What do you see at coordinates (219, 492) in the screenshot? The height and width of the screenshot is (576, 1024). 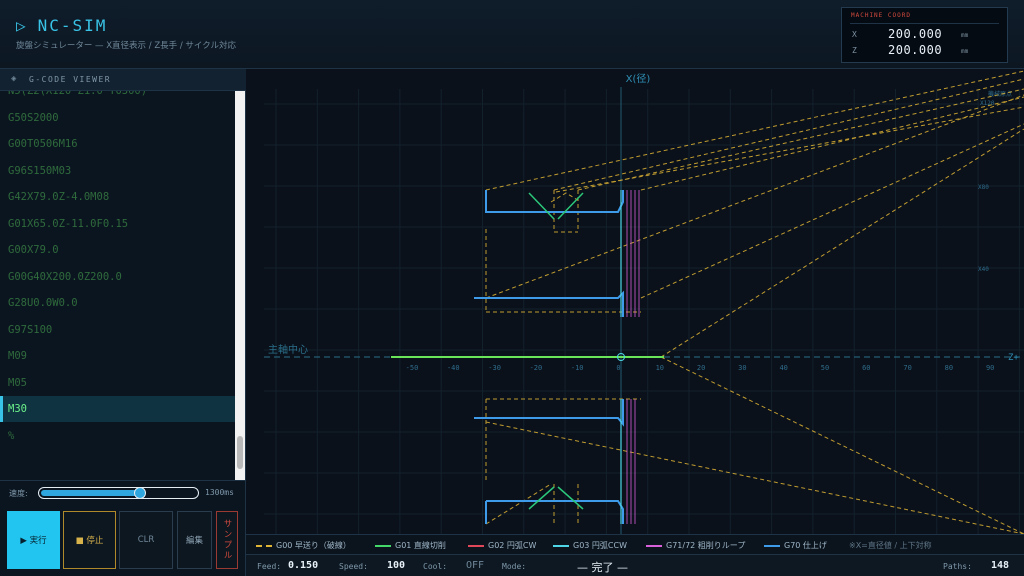 I see `speed-value: 1300ms` at bounding box center [219, 492].